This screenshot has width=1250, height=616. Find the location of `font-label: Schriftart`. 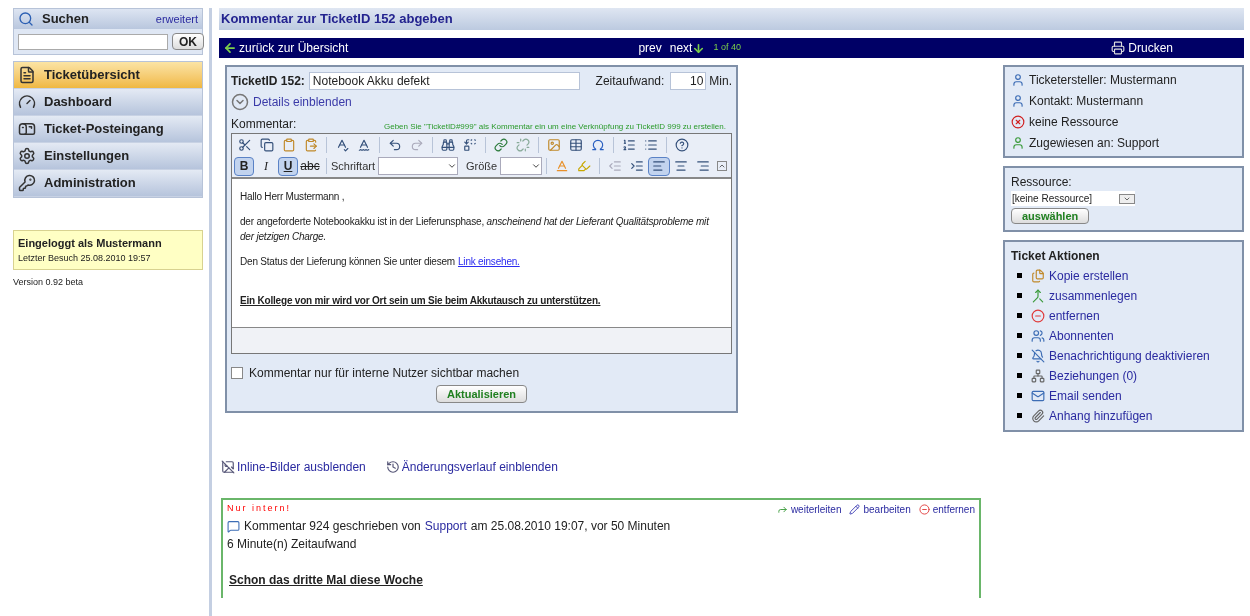

font-label: Schriftart is located at coordinates (353, 166).